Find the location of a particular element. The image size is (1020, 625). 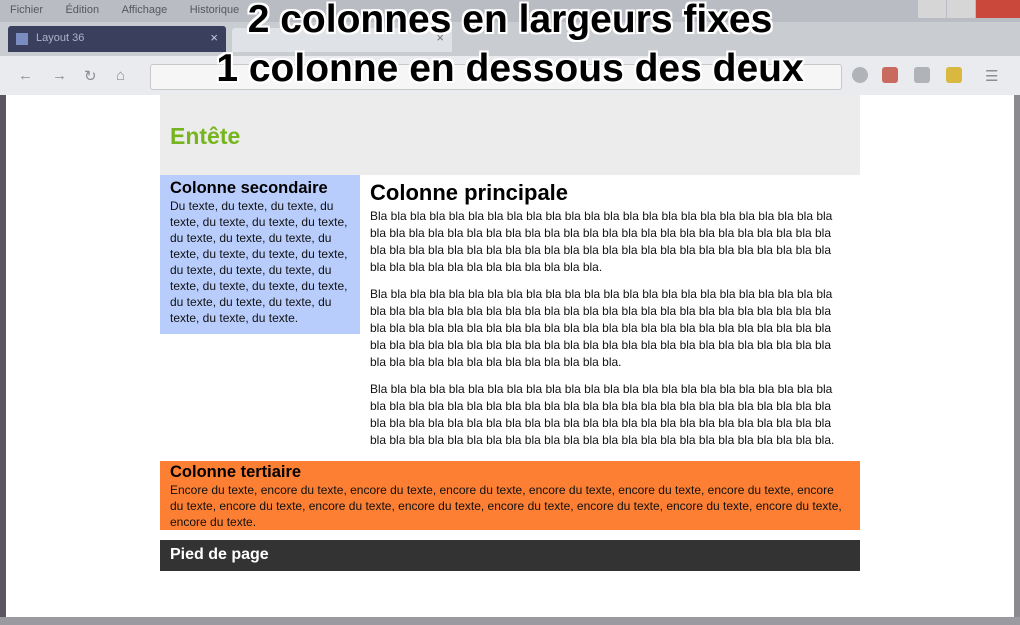

tertiary-title: Colonne tertiaire is located at coordinates (236, 472).